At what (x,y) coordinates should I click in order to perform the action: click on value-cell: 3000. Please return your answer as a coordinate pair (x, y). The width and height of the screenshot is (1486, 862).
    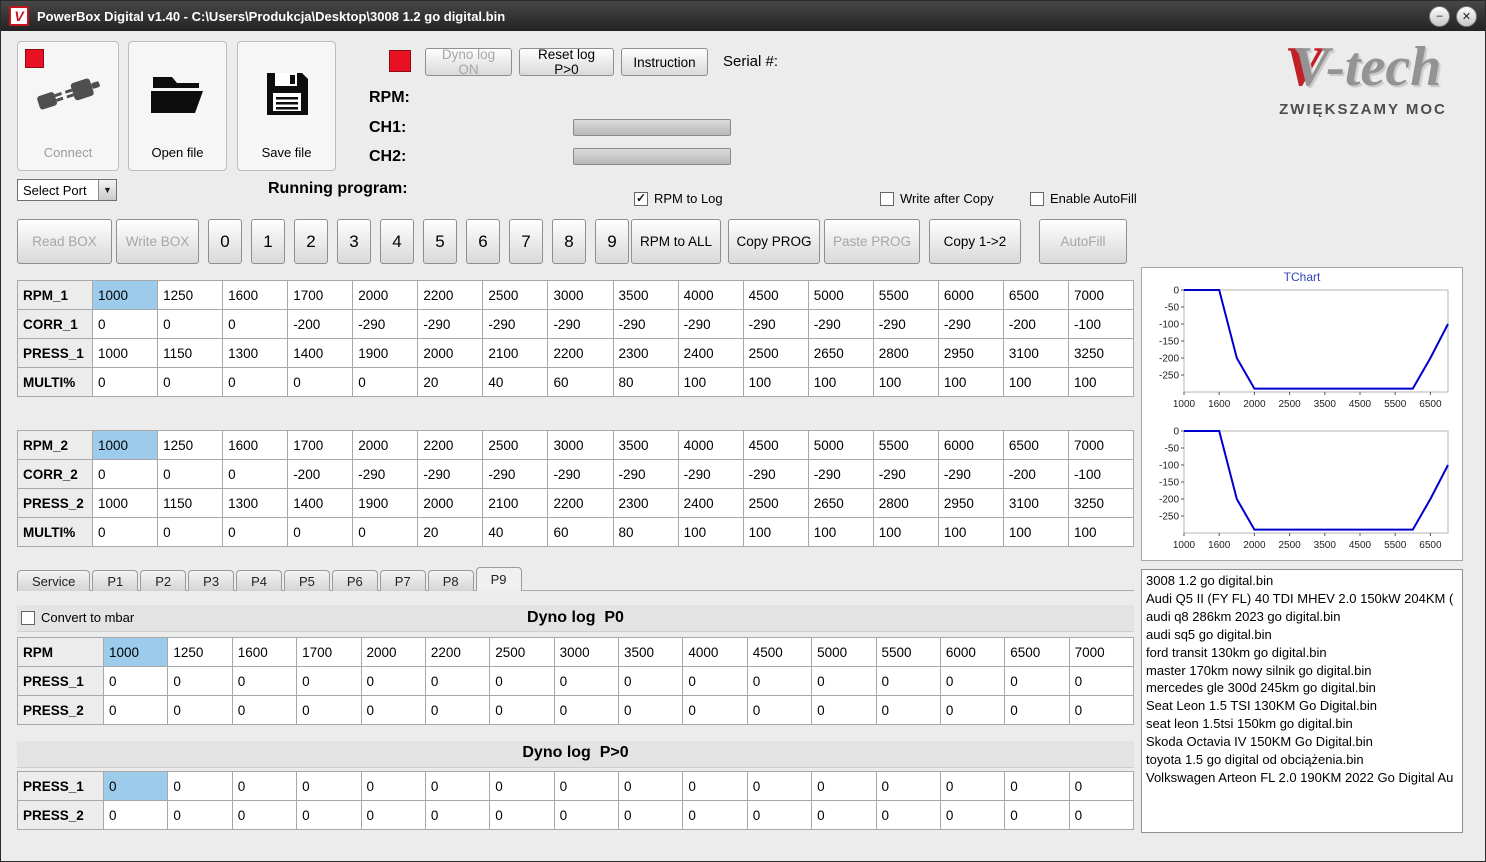
    Looking at the image, I should click on (580, 445).